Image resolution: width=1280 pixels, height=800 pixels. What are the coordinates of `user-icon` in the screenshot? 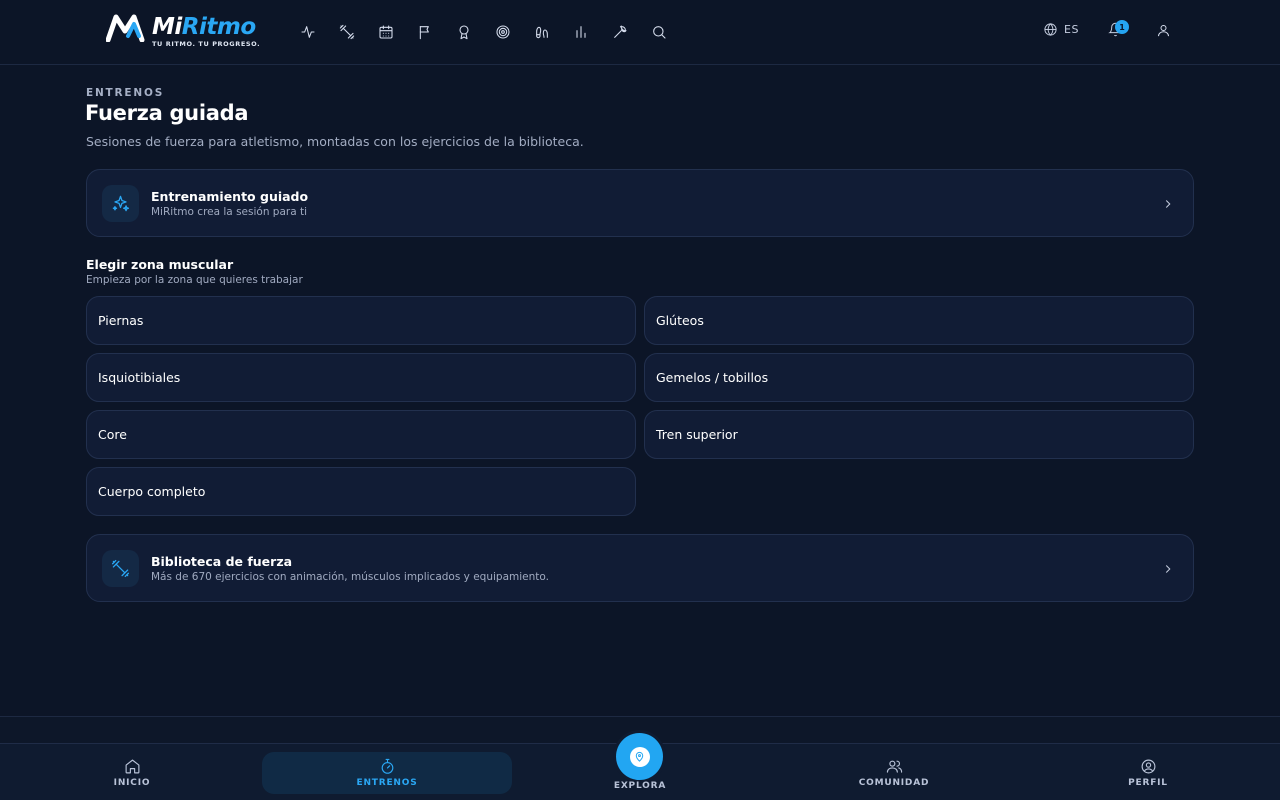 It's located at (1163, 31).